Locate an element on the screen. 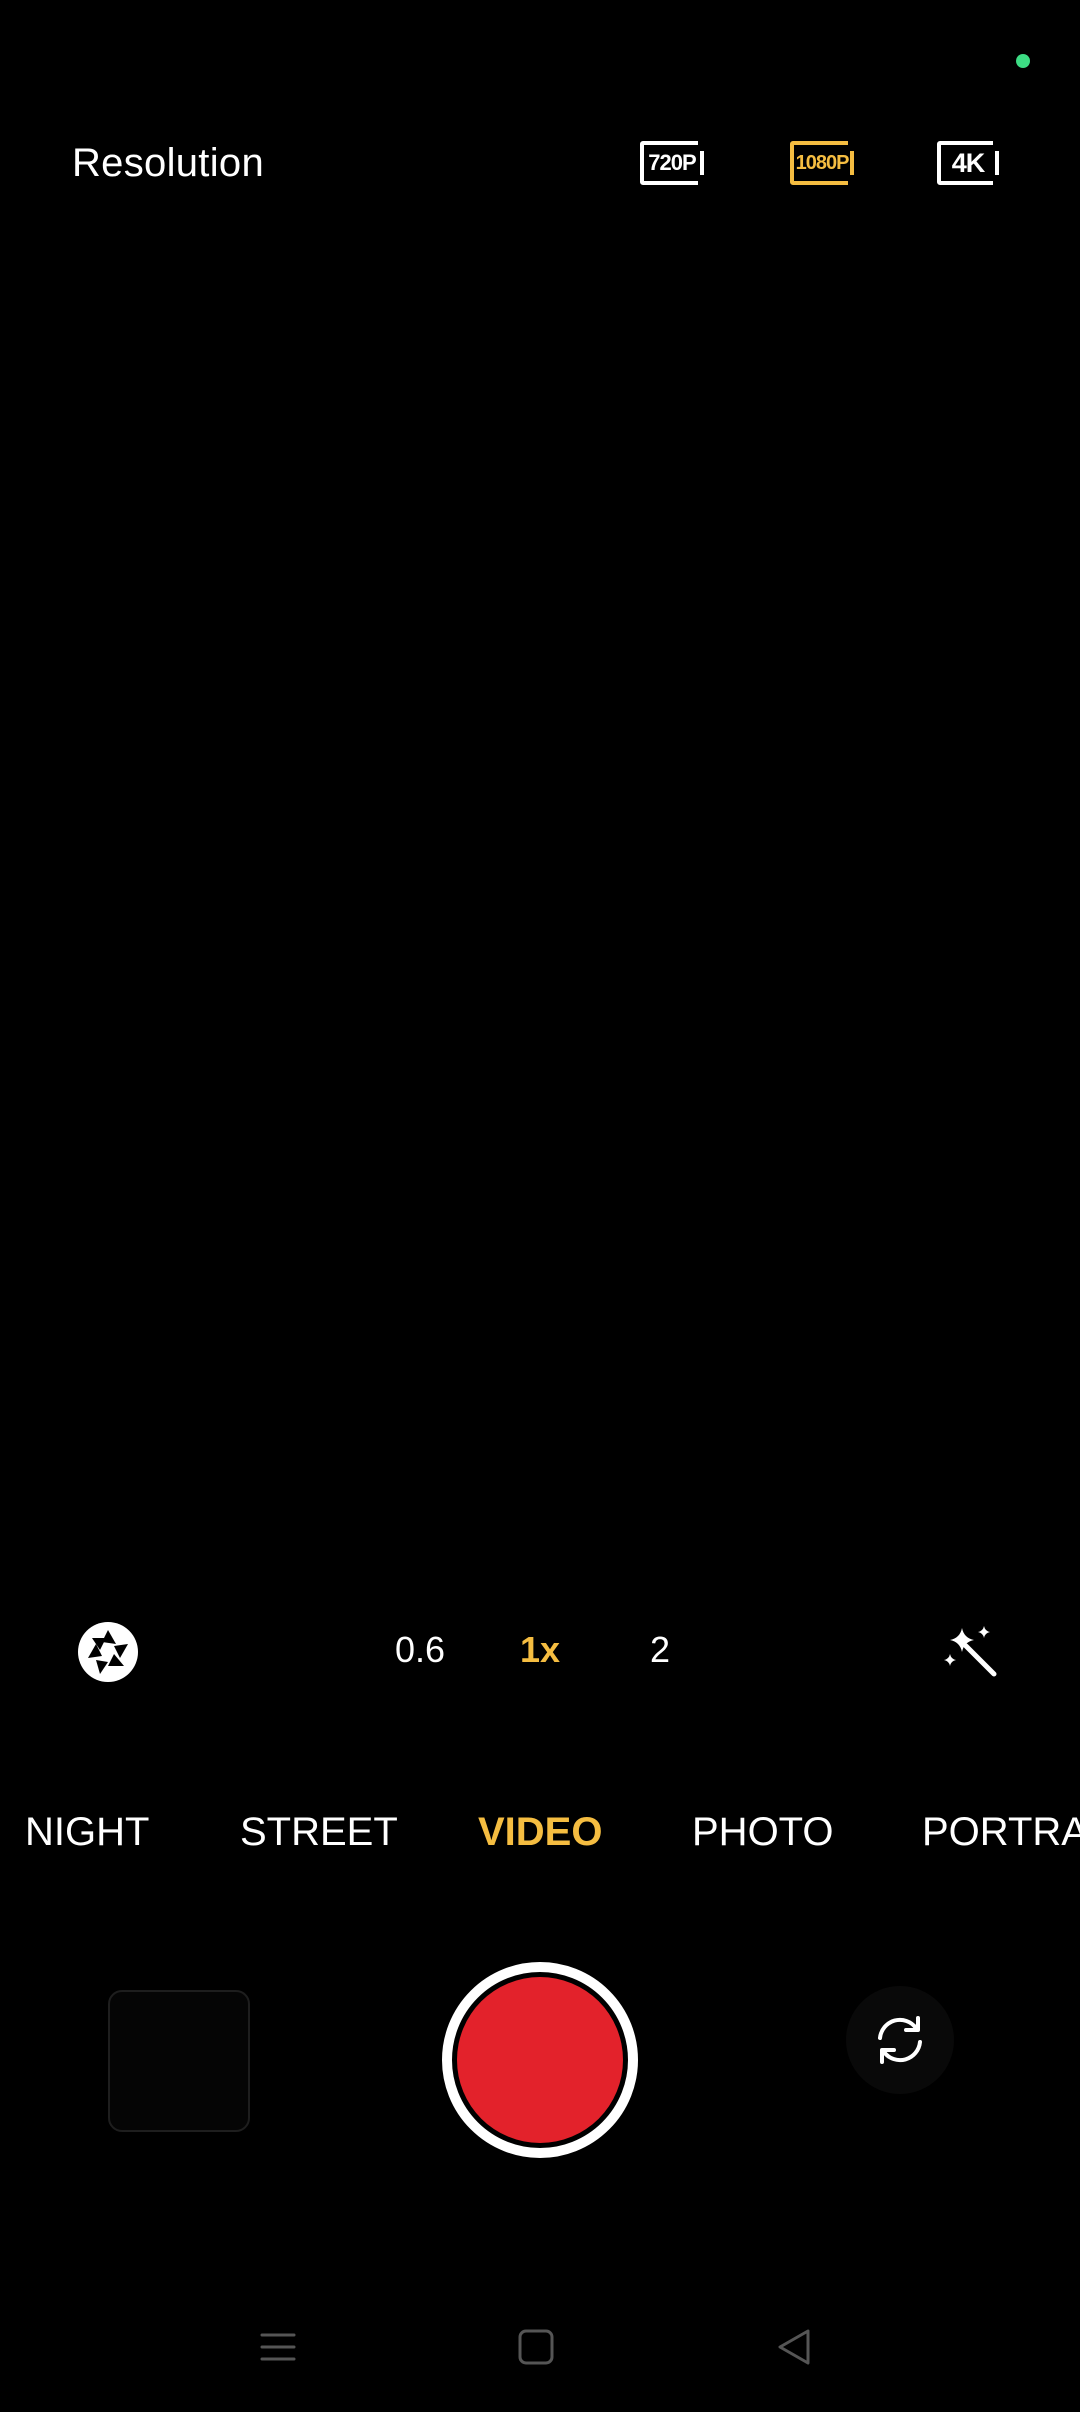 This screenshot has height=2412, width=1080. mode-selector: NIGHT STREET VIDEO PHOTO PORTRAIT is located at coordinates (540, 1835).